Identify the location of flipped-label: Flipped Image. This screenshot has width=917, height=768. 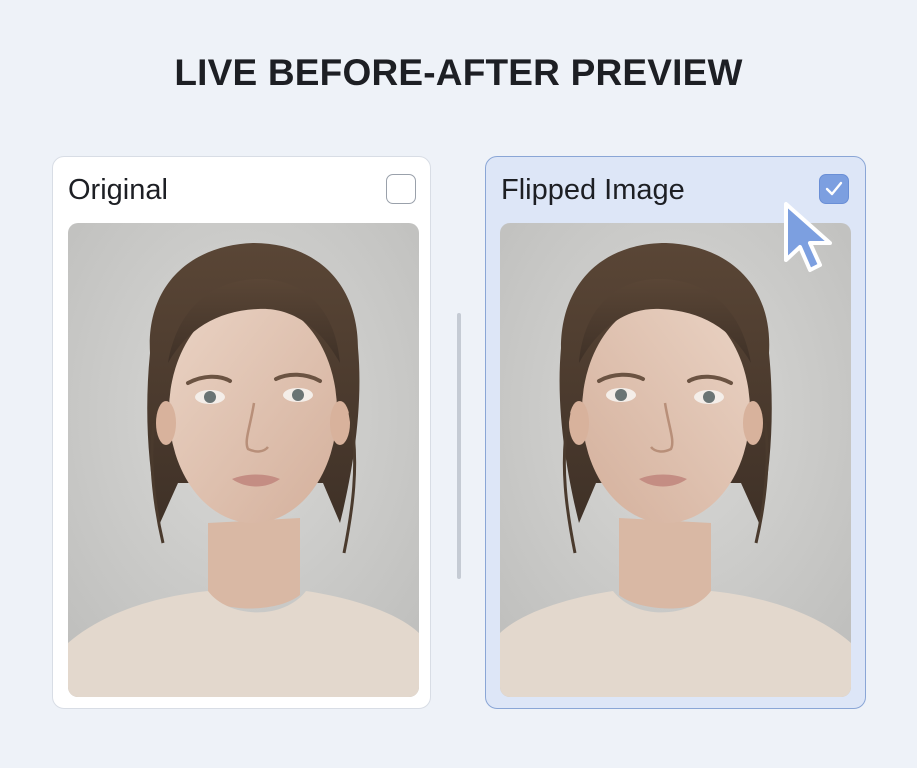
(593, 190).